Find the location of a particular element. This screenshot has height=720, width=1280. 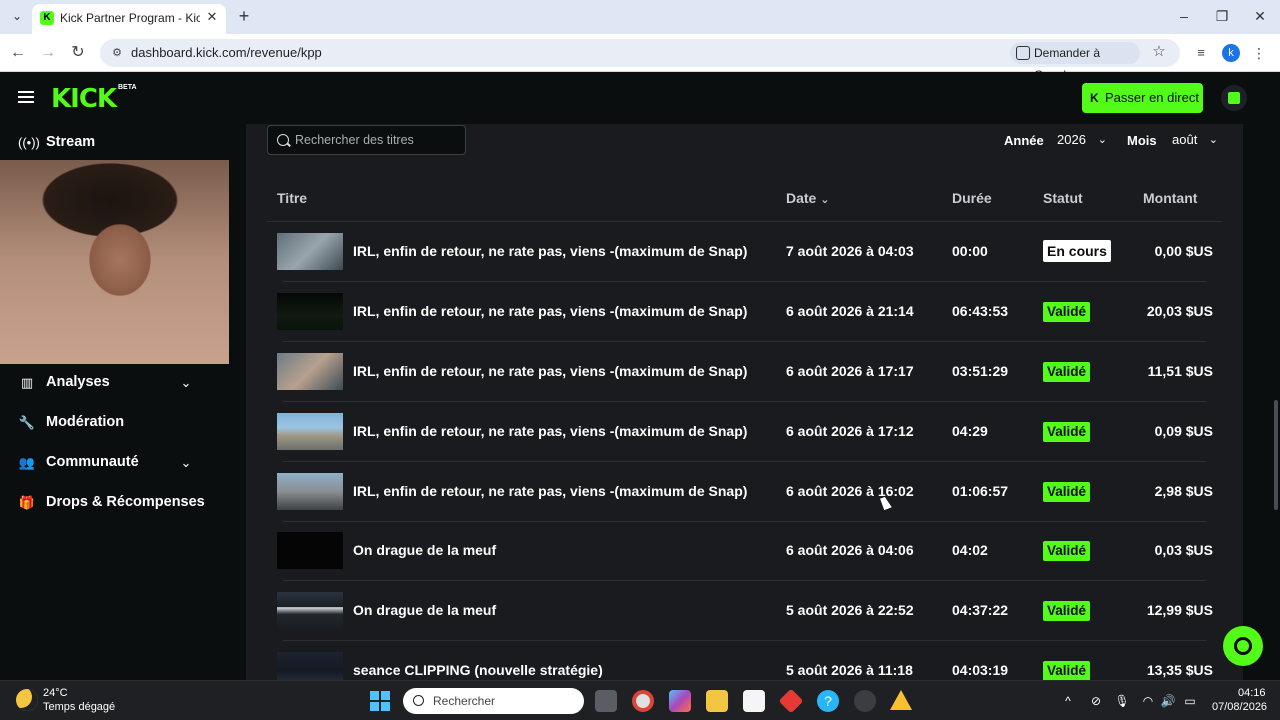

hamburger-menu-icon is located at coordinates (27, 97).